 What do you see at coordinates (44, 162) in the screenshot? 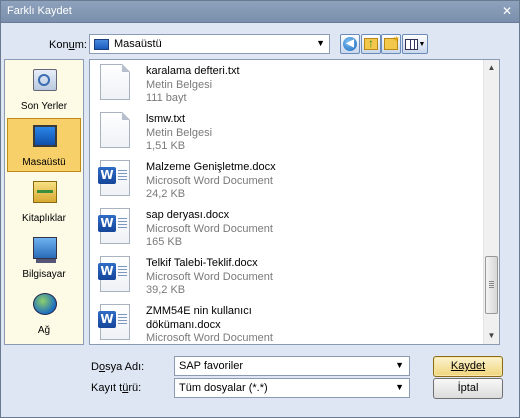
I see `place-label: Masaüstü` at bounding box center [44, 162].